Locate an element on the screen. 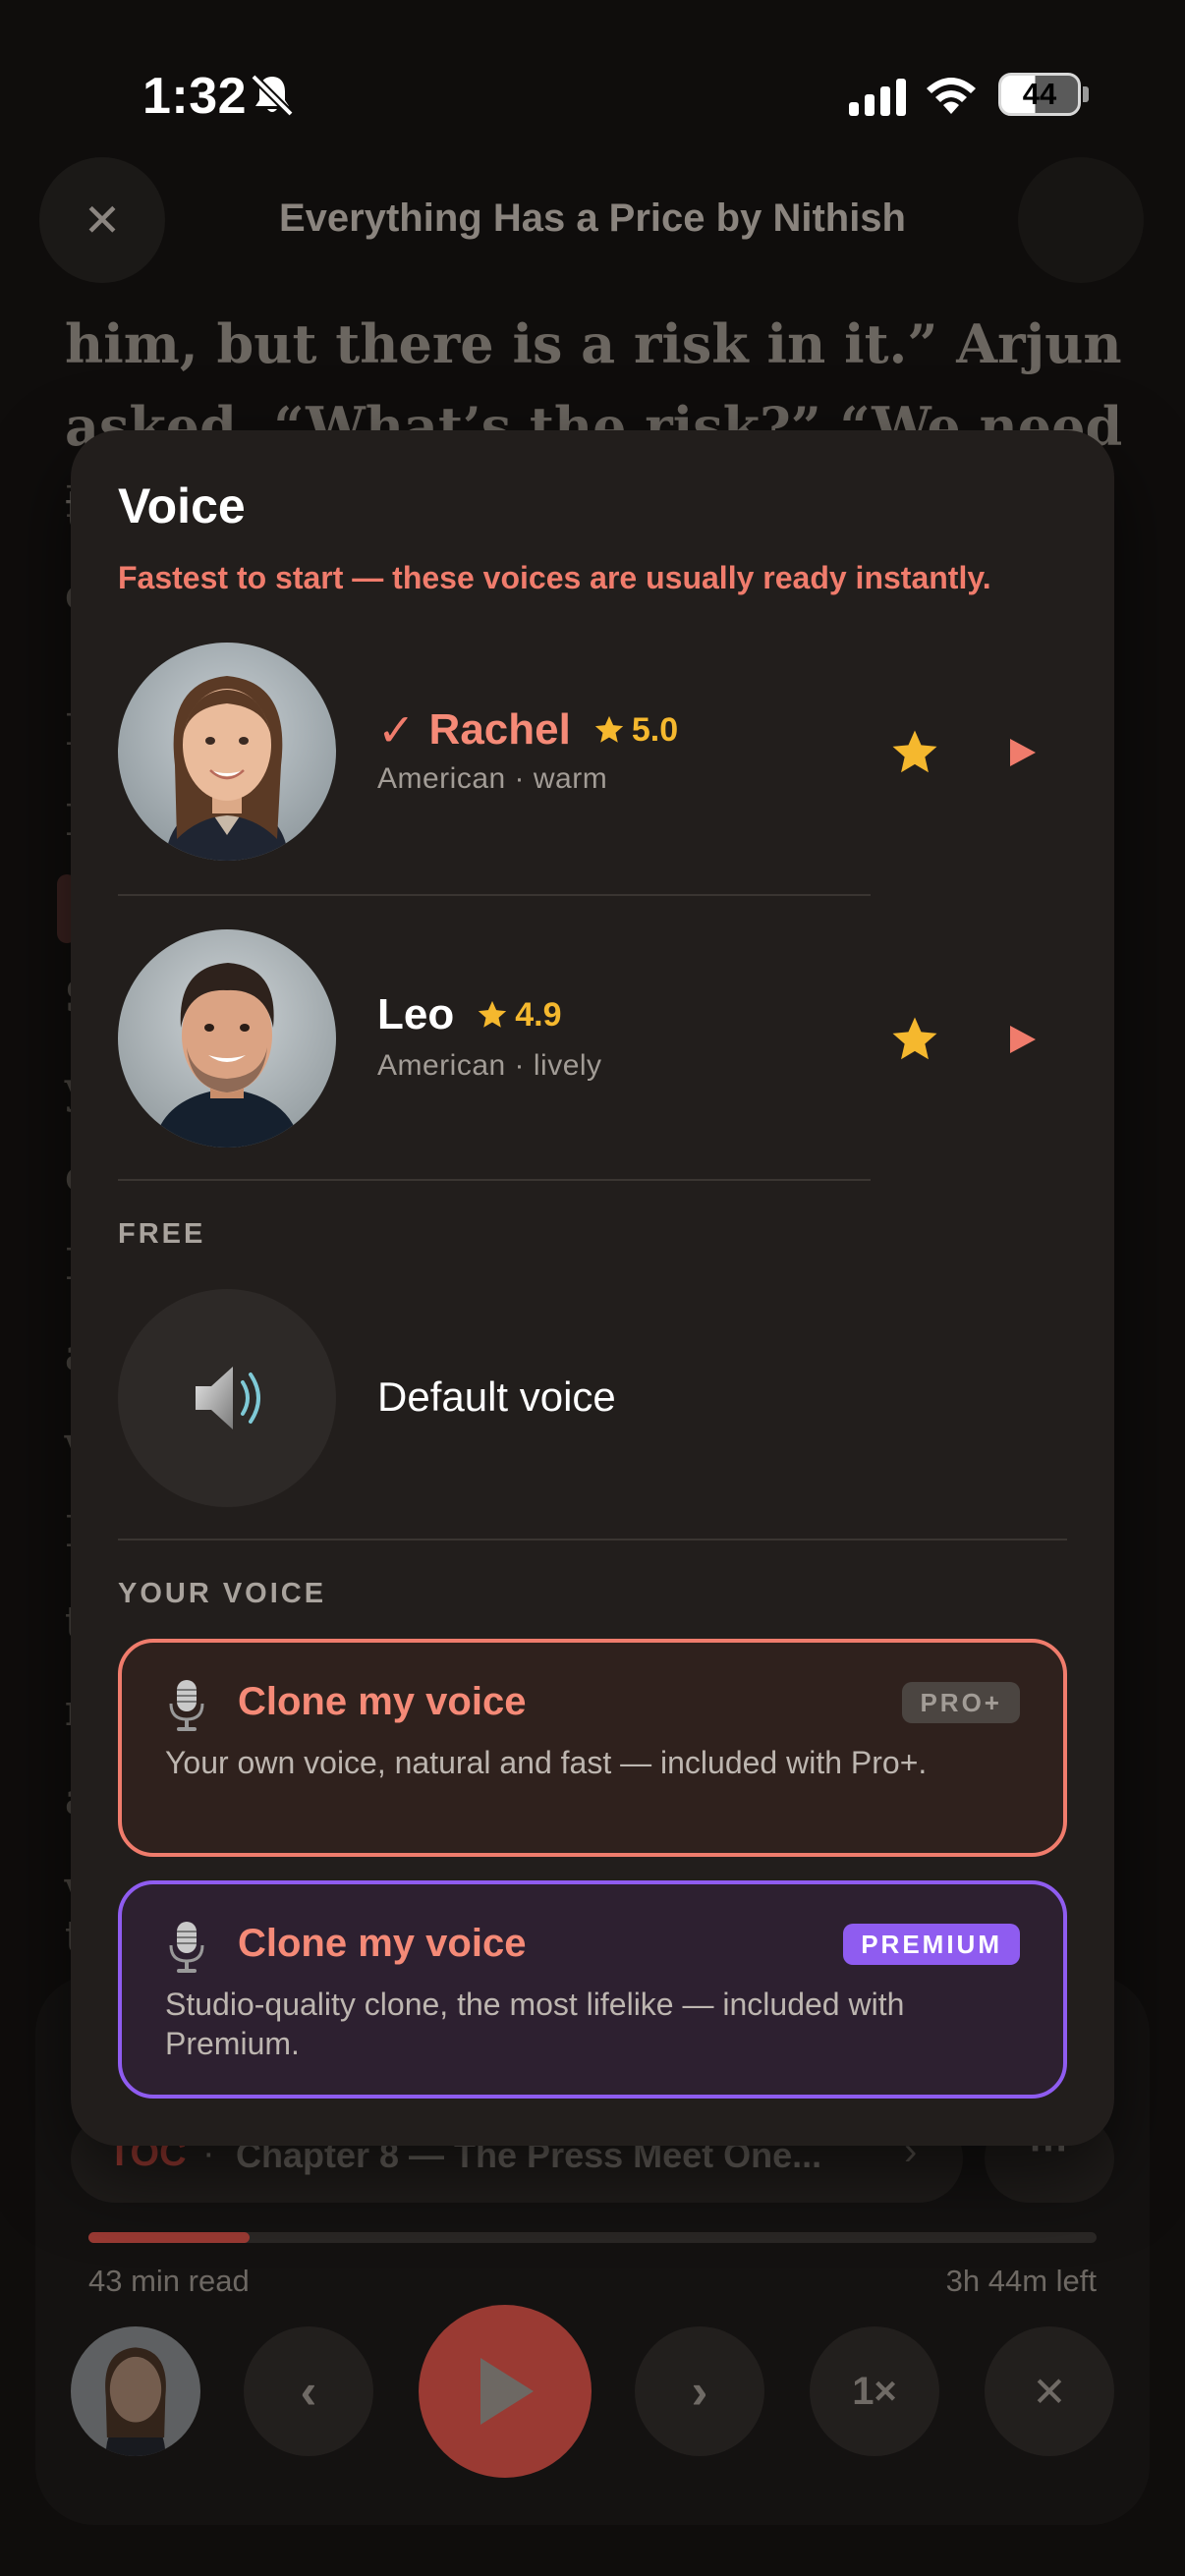  default-voice-icon-button is located at coordinates (227, 1398).